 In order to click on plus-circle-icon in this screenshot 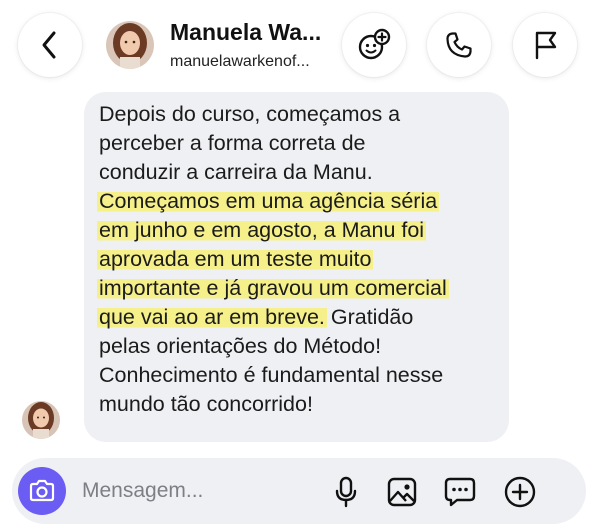, I will do `click(520, 492)`.